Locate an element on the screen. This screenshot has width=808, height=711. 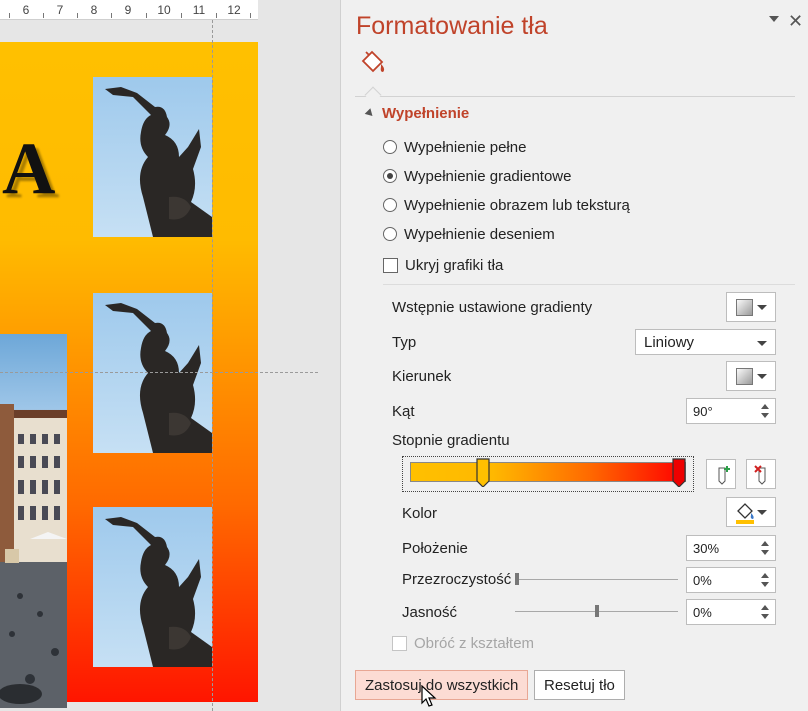
brightness-label: Jasność is located at coordinates (430, 612).